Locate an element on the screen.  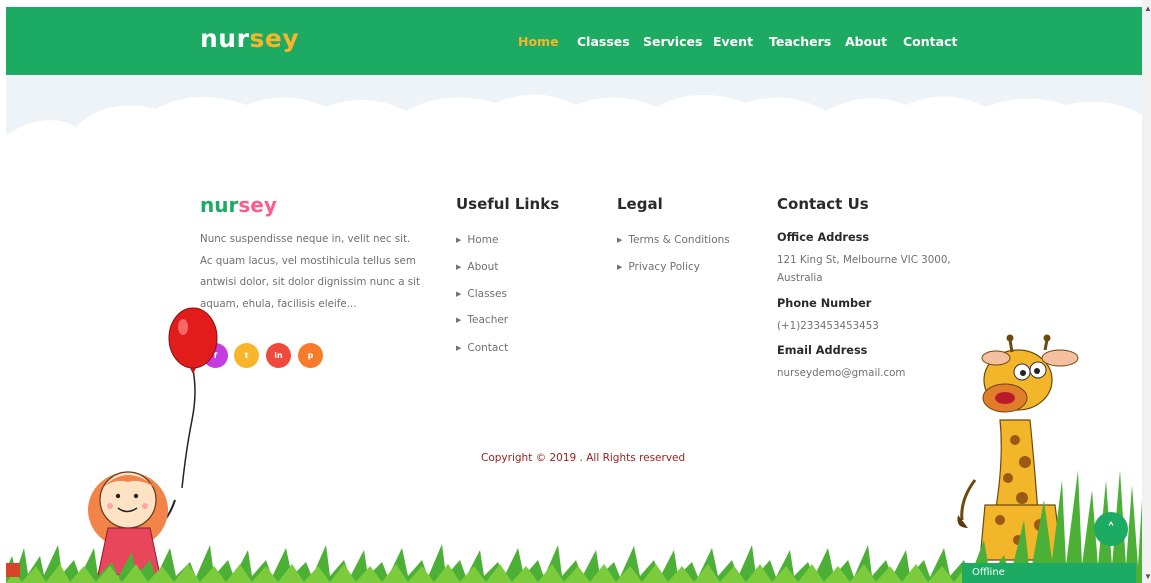
double-chevron-up-icon: ˄ is located at coordinates (1111, 529).